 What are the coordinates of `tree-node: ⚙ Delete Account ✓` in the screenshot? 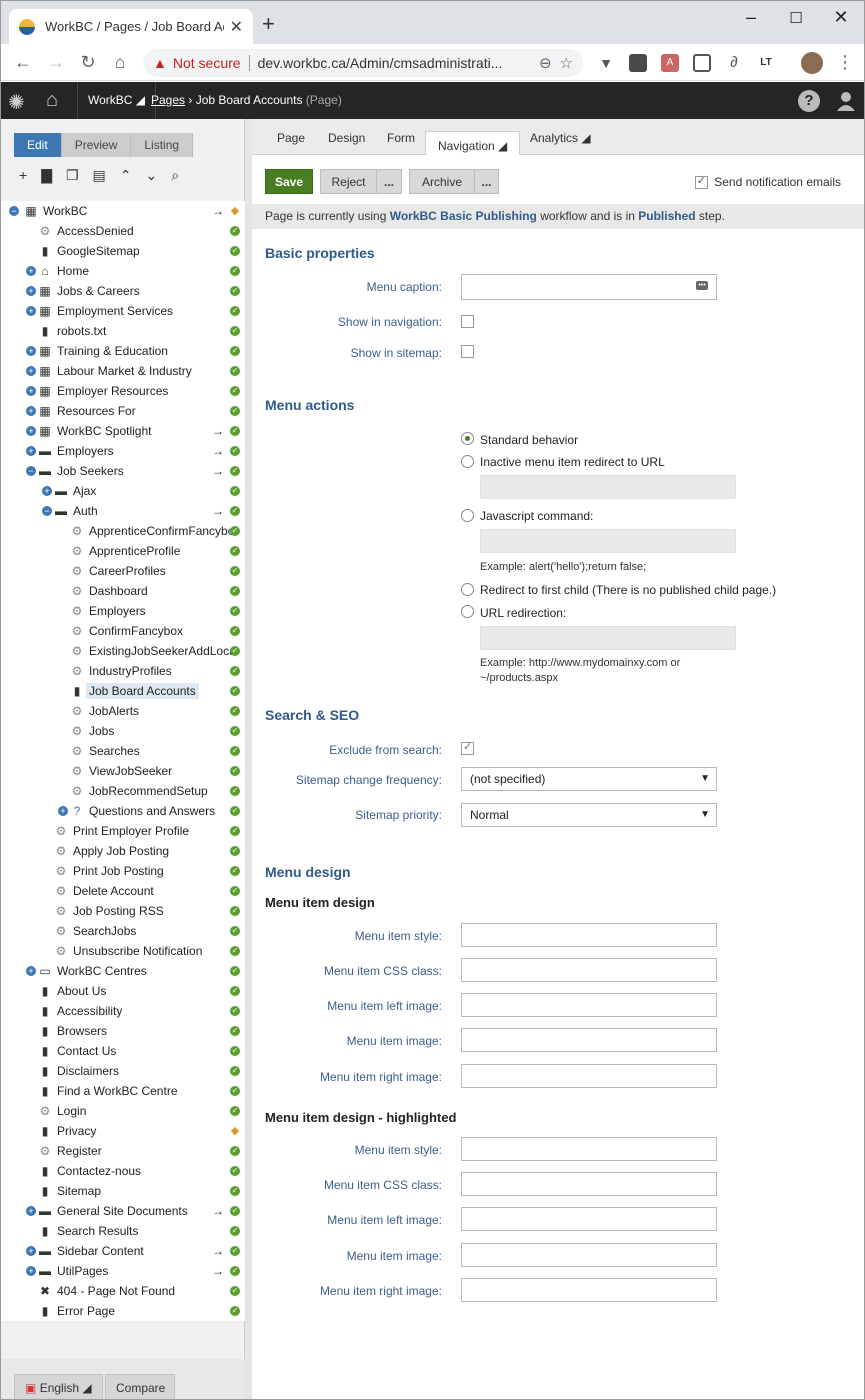 It's located at (123, 891).